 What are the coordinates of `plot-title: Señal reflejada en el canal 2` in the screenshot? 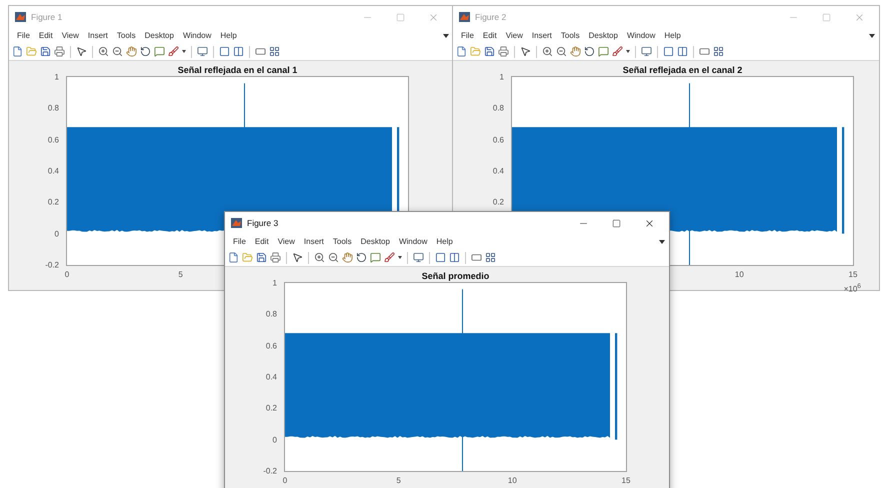 It's located at (683, 70).